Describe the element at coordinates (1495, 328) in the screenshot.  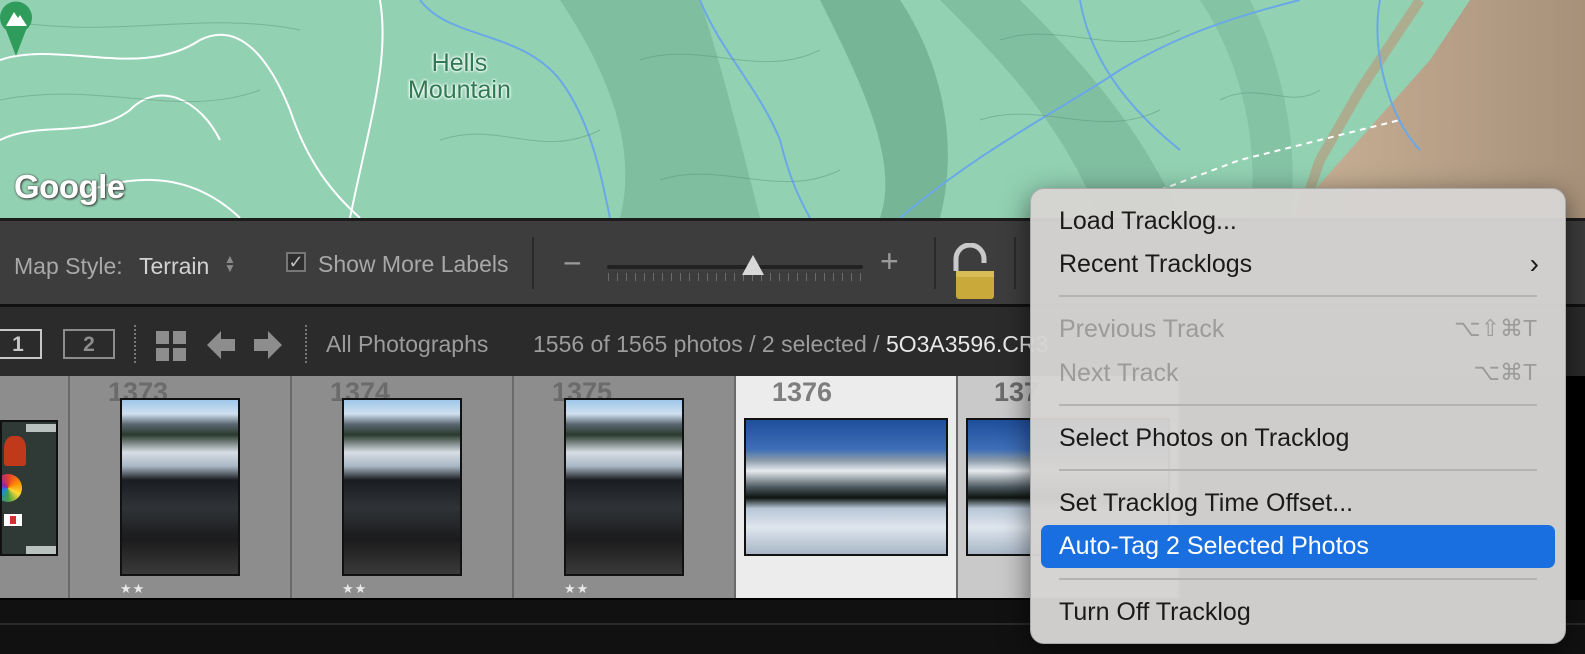
I see `menu-item-shortcut: ⌥⇧⌘T` at that location.